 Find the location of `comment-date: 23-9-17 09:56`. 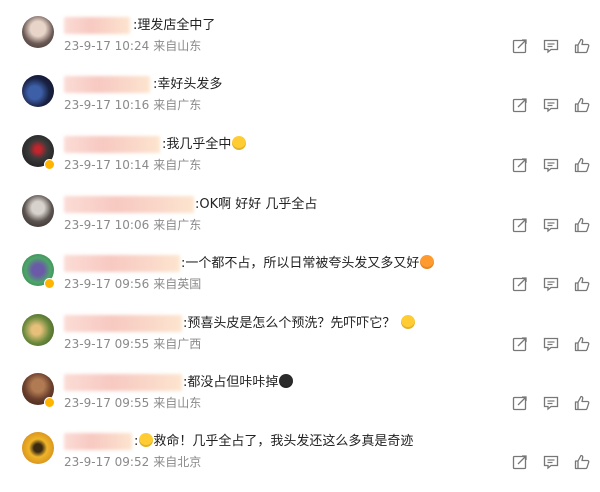

comment-date: 23-9-17 09:56 is located at coordinates (107, 284).